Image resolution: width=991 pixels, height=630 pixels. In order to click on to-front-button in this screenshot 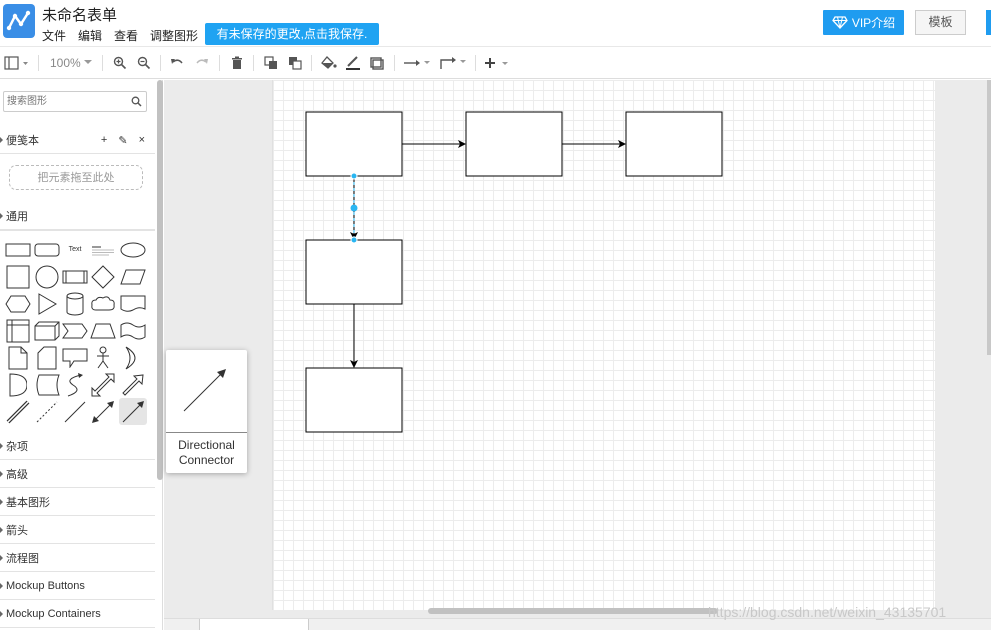, I will do `click(271, 63)`.